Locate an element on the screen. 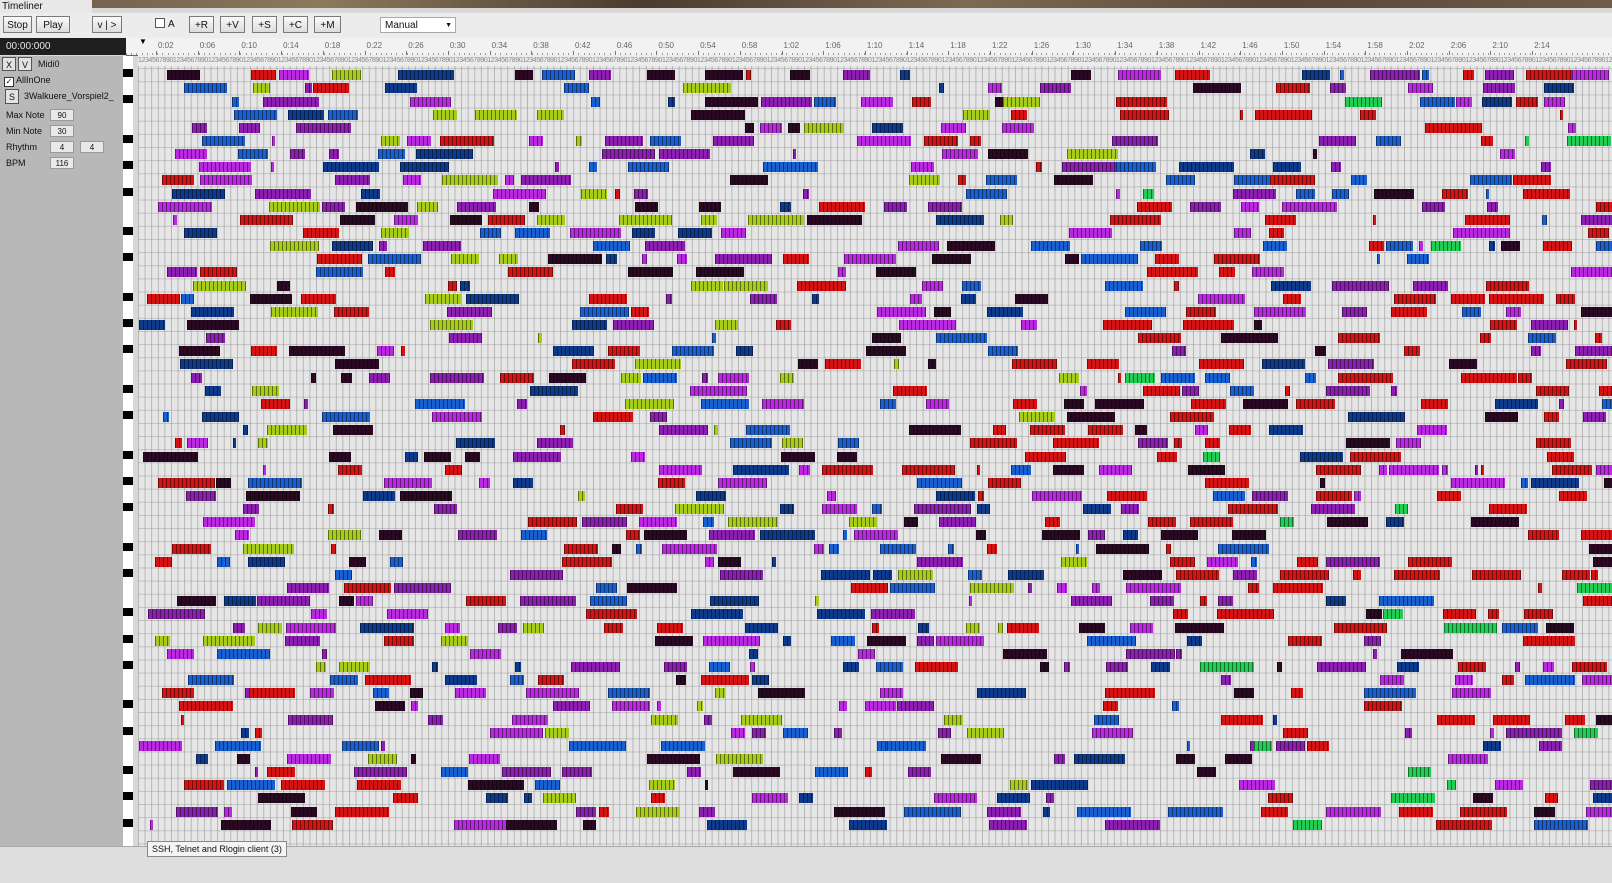 The width and height of the screenshot is (1612, 883). checkbox-checked-icon: ✓ is located at coordinates (9, 82).